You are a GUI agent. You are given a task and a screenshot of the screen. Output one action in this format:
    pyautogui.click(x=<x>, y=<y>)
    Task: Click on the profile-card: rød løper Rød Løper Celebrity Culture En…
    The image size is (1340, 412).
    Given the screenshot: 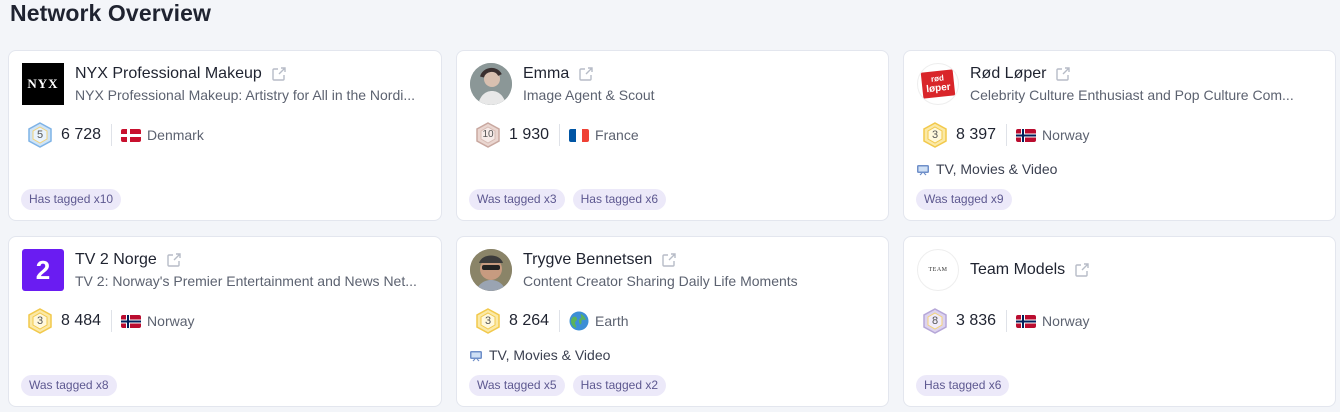 What is the action you would take?
    pyautogui.click(x=1119, y=135)
    